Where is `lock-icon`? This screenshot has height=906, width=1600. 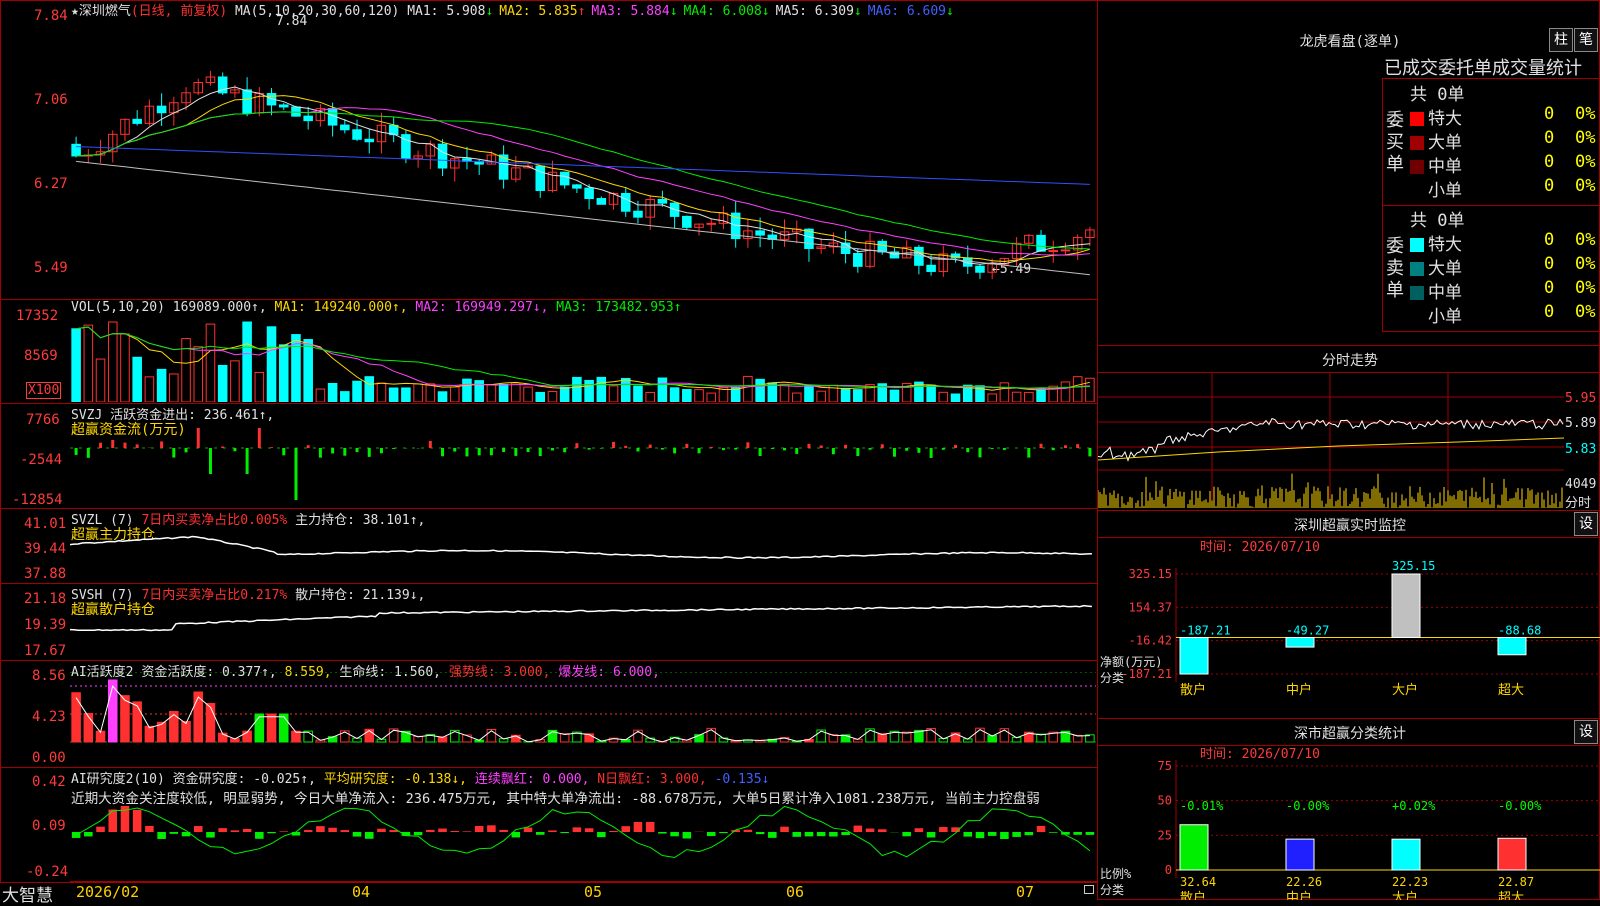 lock-icon is located at coordinates (1089, 889).